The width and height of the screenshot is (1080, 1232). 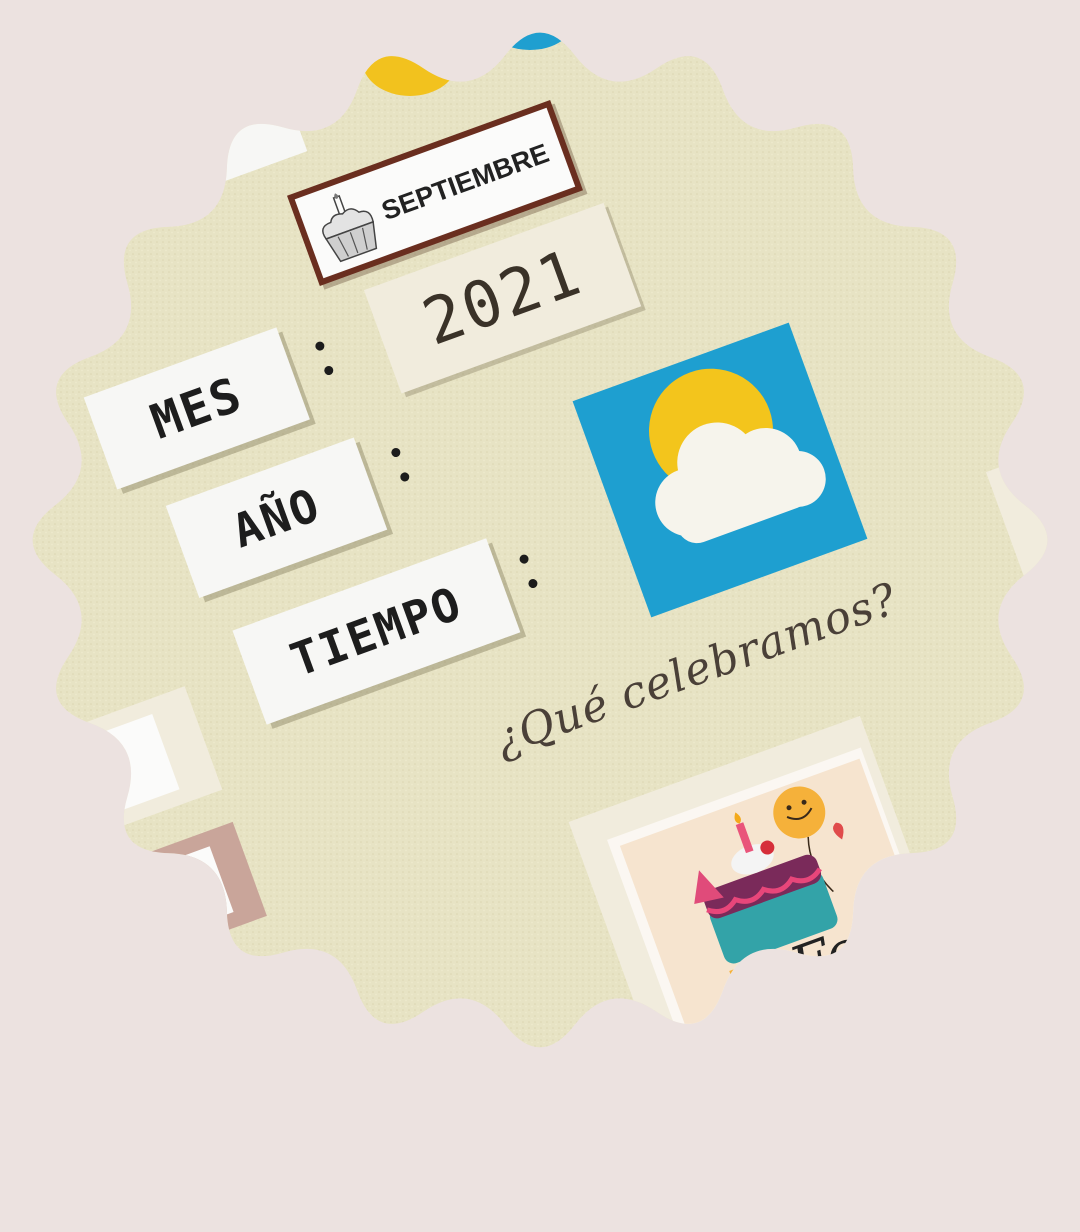 What do you see at coordinates (324, 361) in the screenshot?
I see `colon-mes` at bounding box center [324, 361].